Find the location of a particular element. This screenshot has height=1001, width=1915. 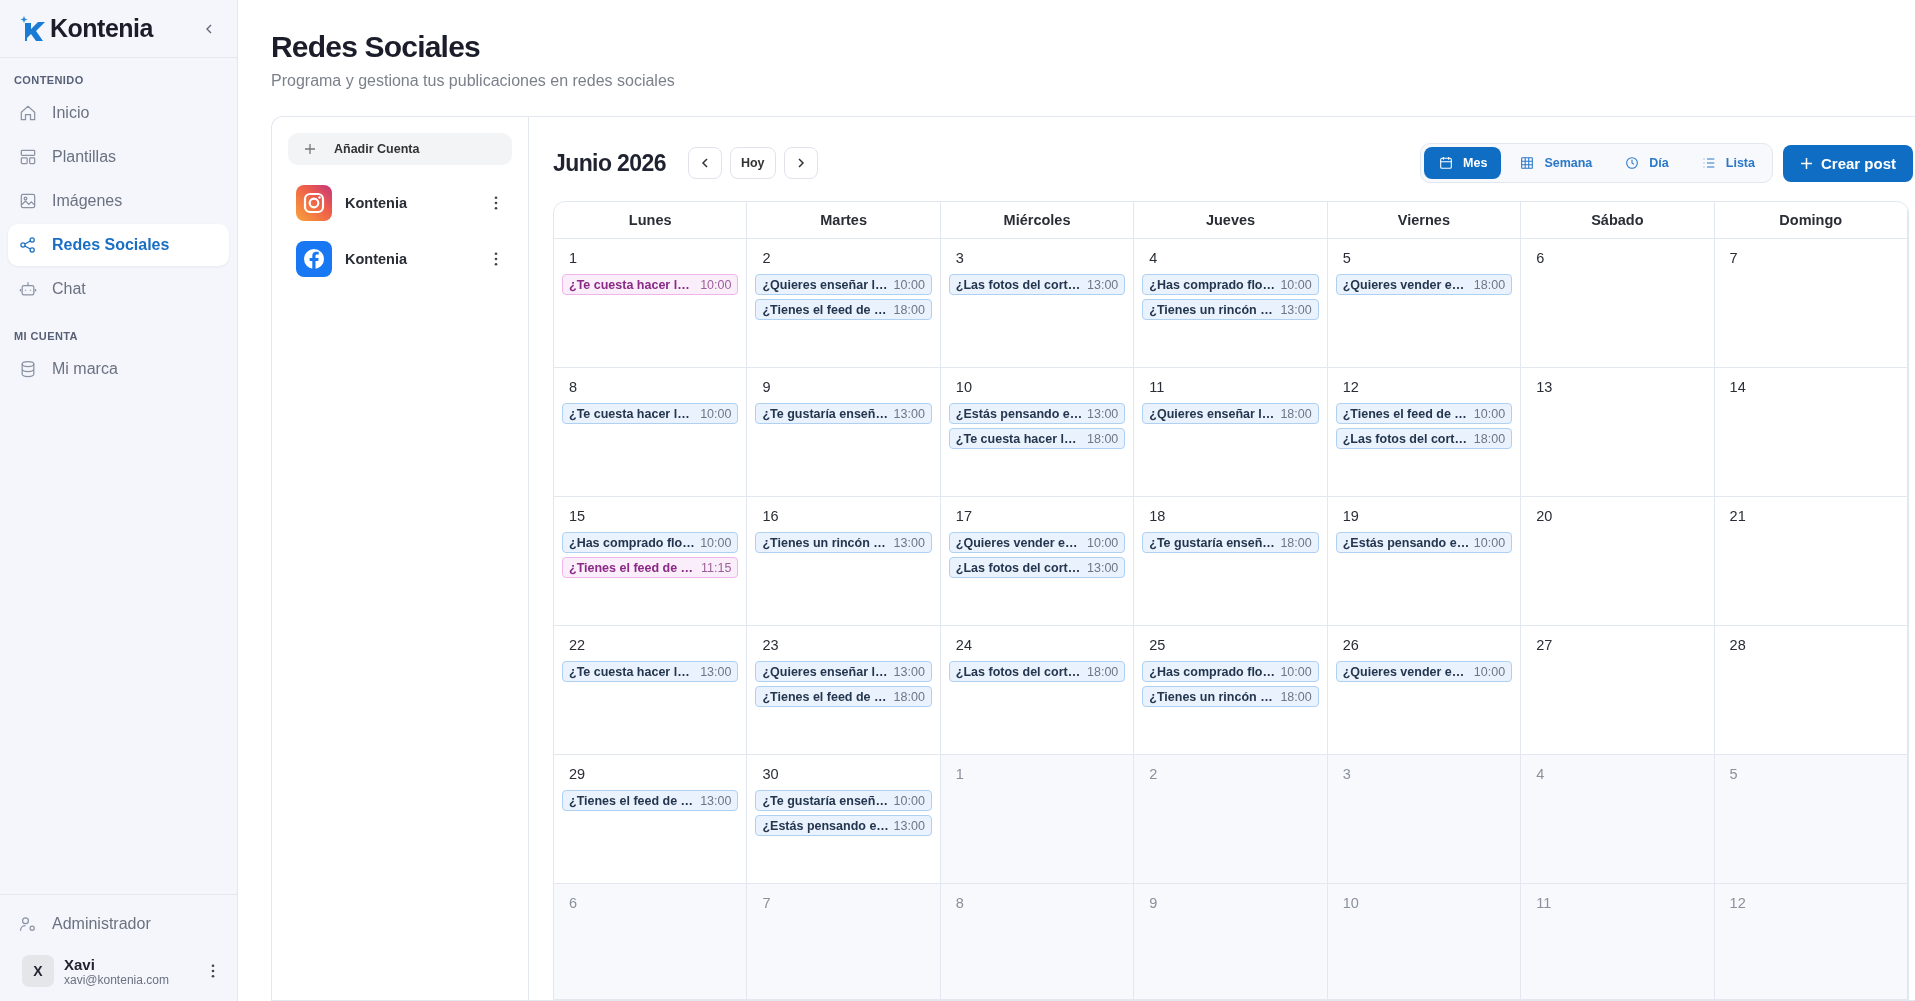

today-button: Hoy is located at coordinates (752, 163).